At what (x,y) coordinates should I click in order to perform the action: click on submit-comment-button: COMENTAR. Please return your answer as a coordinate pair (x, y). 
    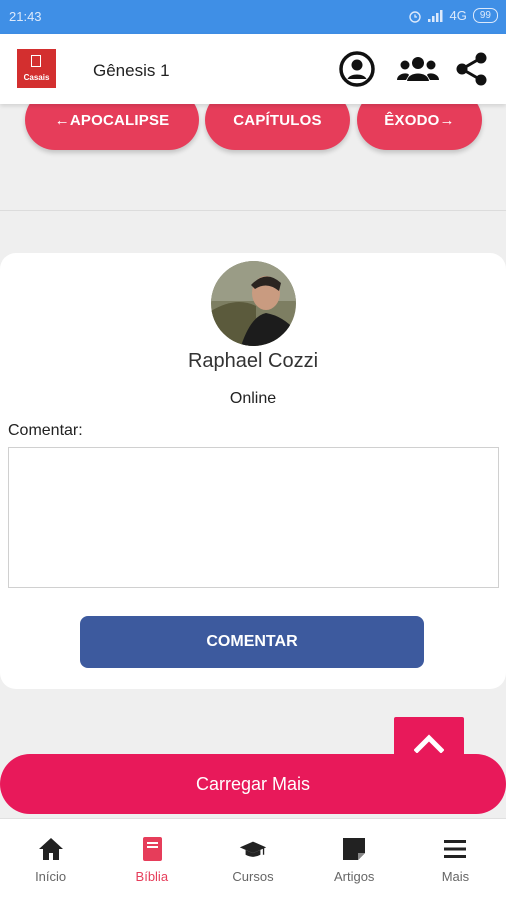
    Looking at the image, I should click on (252, 642).